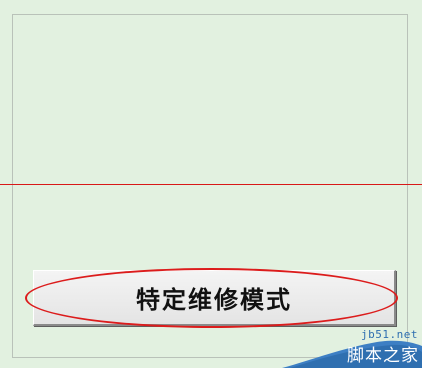  Describe the element at coordinates (214, 298) in the screenshot. I see `special-repair-mode-button: 特定维修模式` at that location.